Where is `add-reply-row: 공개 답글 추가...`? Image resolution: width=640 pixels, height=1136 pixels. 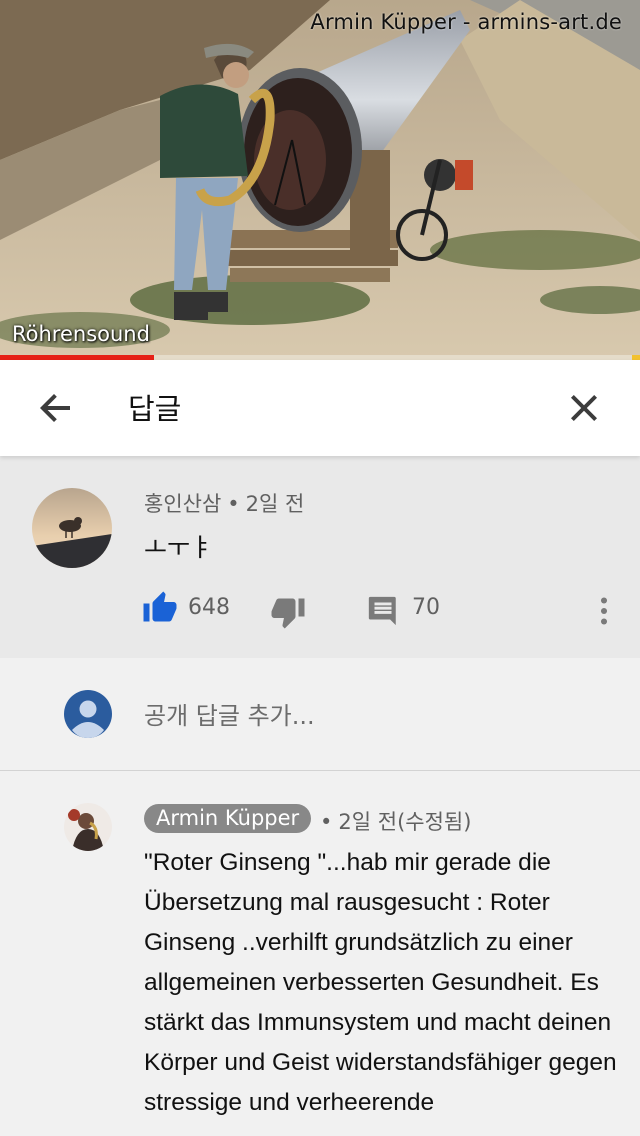
add-reply-row: 공개 답글 추가... is located at coordinates (320, 714).